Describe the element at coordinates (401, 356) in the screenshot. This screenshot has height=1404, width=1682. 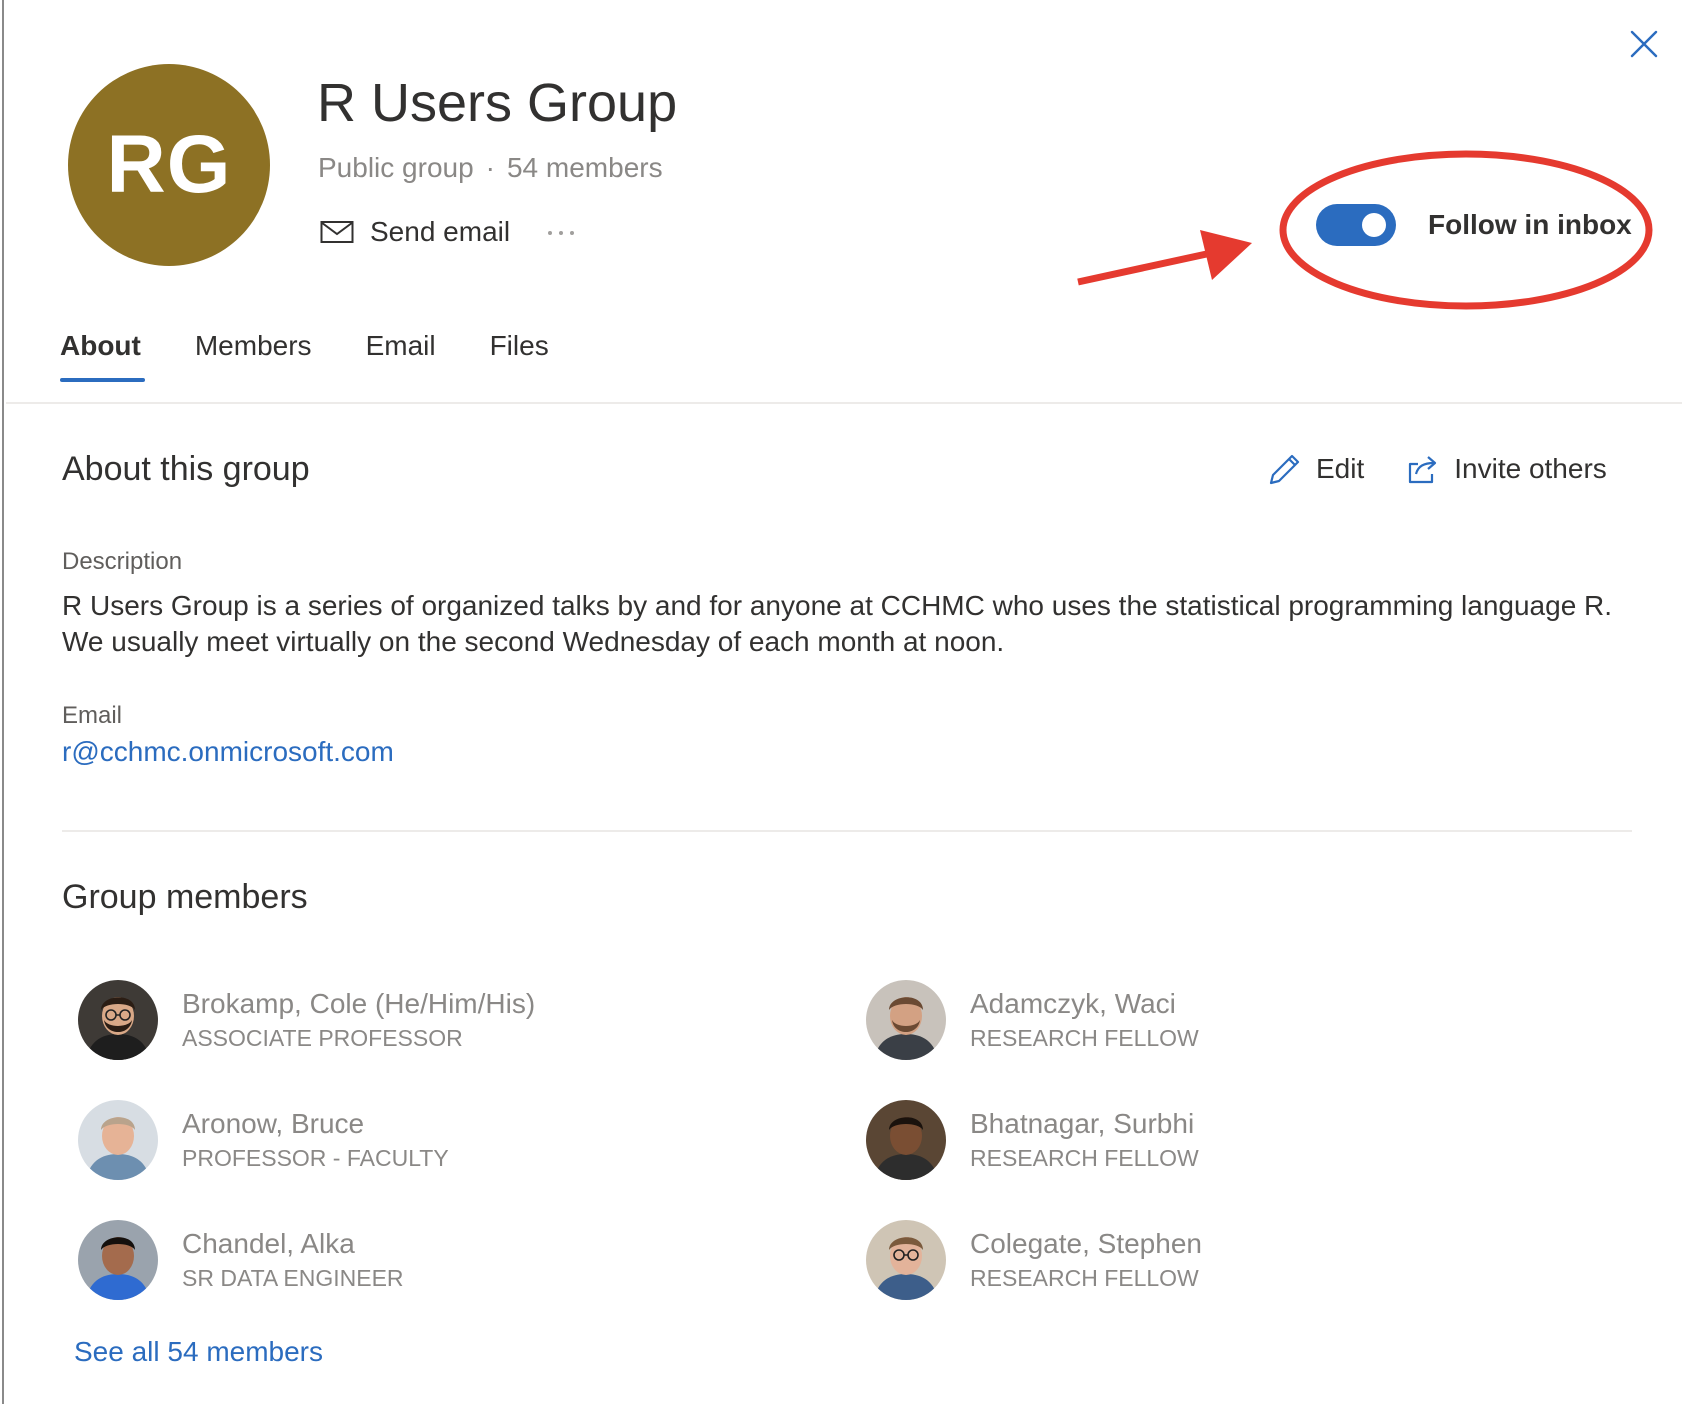
I see `tab-email: Email` at that location.